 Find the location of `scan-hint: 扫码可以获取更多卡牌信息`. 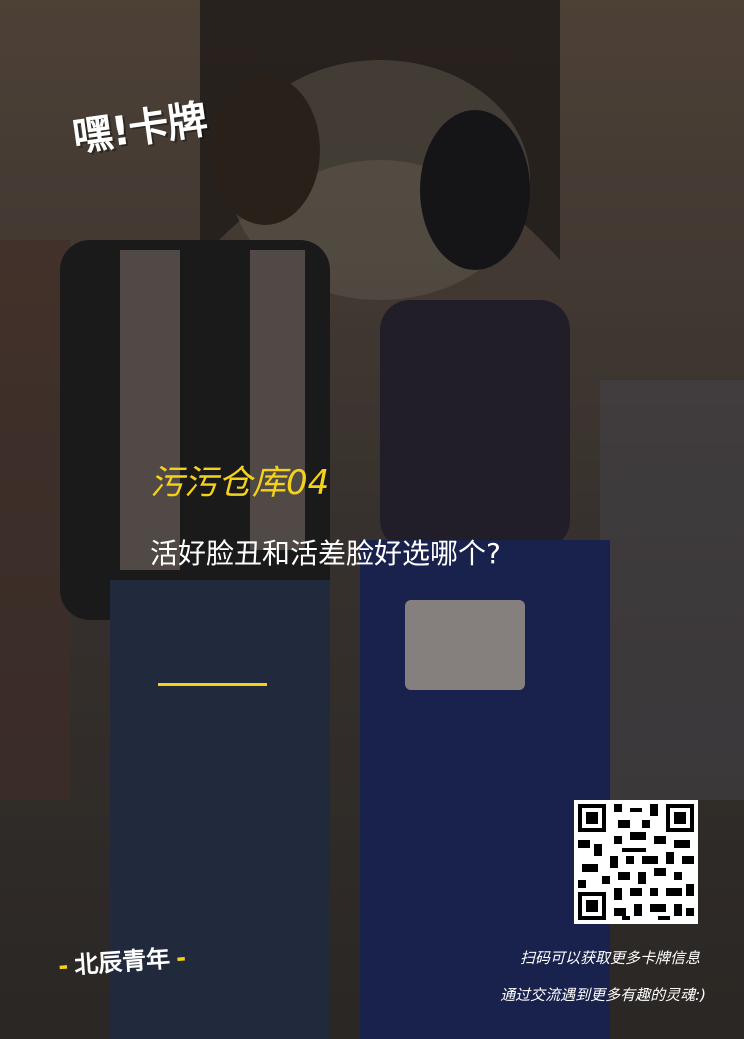

scan-hint: 扫码可以获取更多卡牌信息 is located at coordinates (609, 958).